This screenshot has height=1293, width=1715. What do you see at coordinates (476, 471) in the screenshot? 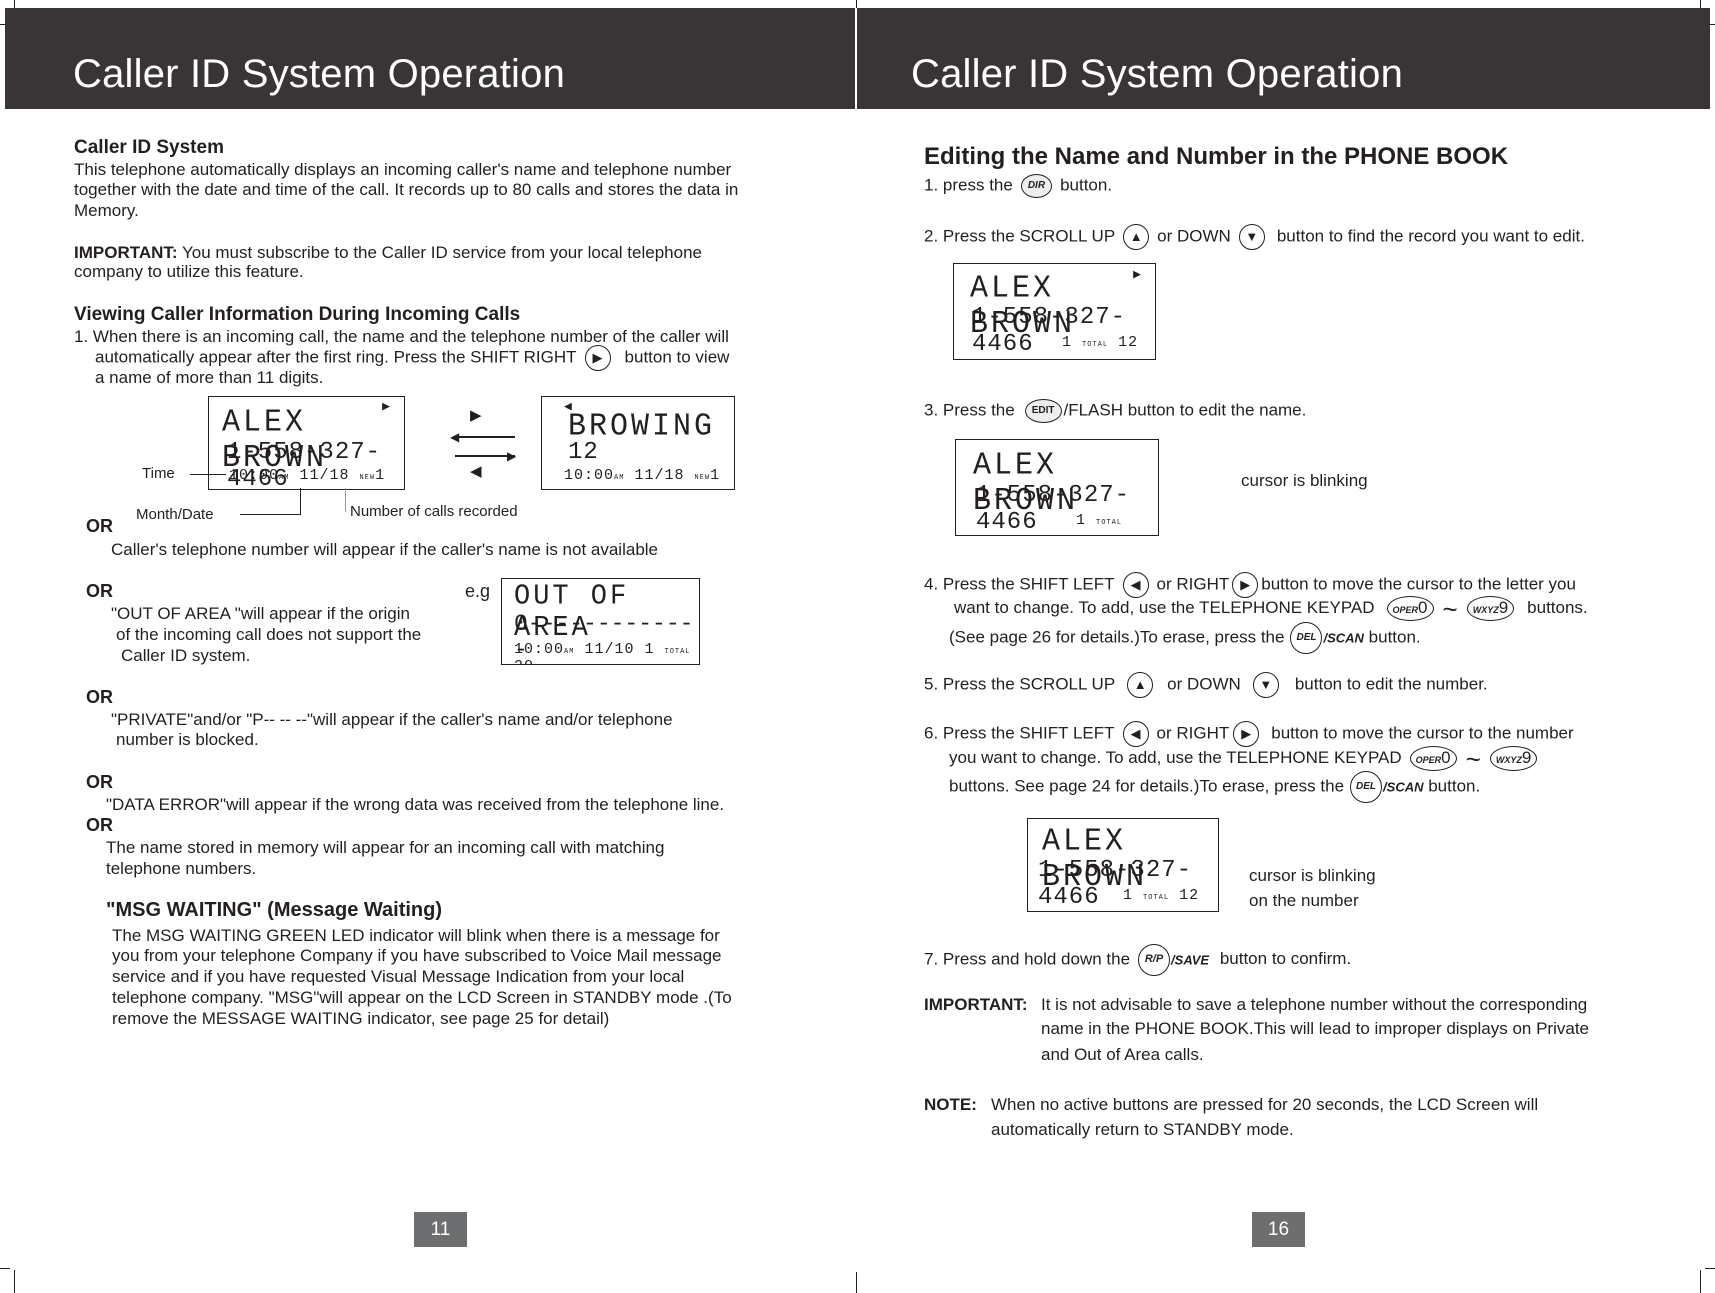
I see `left-arrow-icon: ◀` at bounding box center [476, 471].